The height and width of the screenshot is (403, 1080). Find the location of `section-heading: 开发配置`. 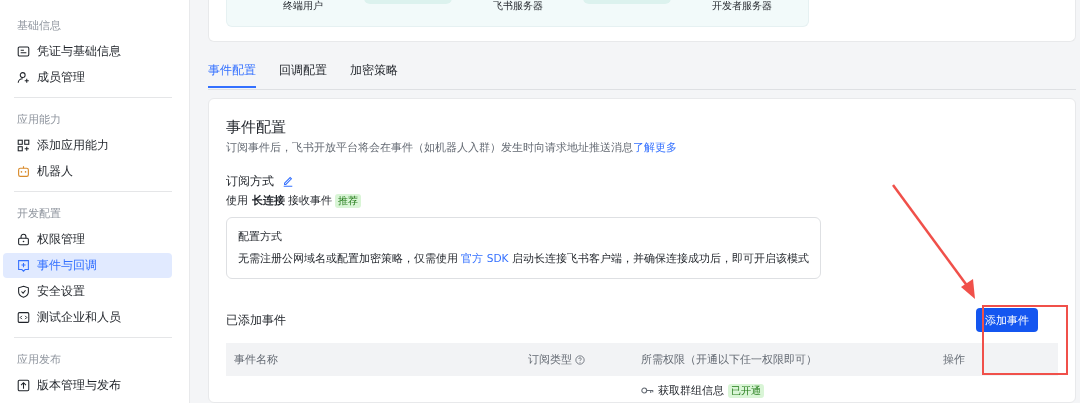

section-heading: 开发配置 is located at coordinates (39, 214).